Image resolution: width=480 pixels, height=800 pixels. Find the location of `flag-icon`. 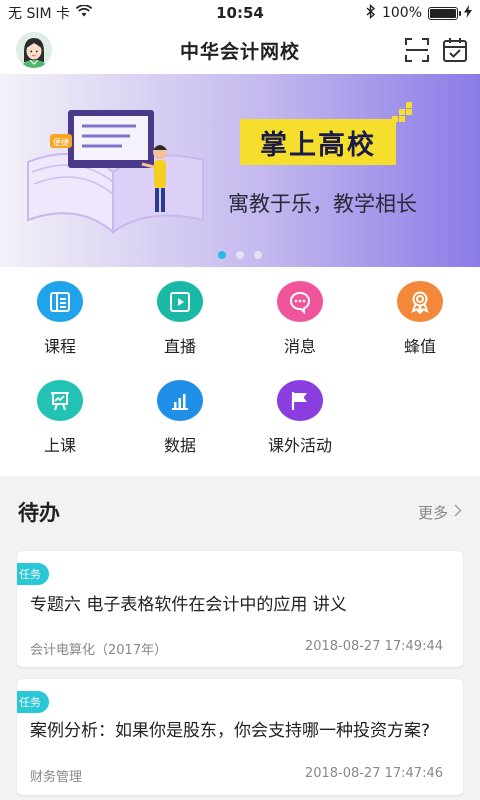

flag-icon is located at coordinates (300, 400).